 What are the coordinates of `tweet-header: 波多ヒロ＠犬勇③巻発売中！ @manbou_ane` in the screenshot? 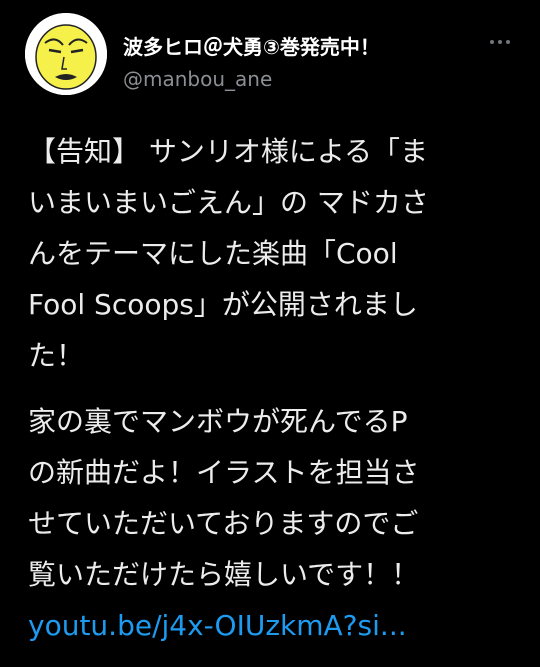 It's located at (275, 58).